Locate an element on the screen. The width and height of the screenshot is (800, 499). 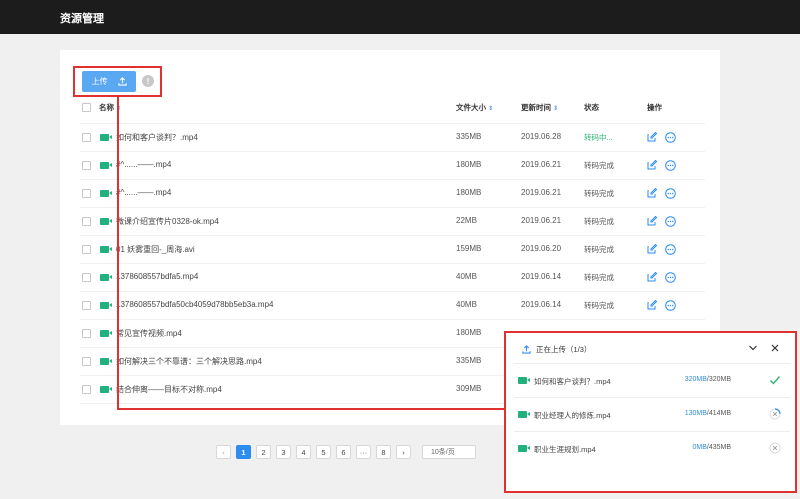
upload-progress: 0MB/435MB is located at coordinates (711, 447).